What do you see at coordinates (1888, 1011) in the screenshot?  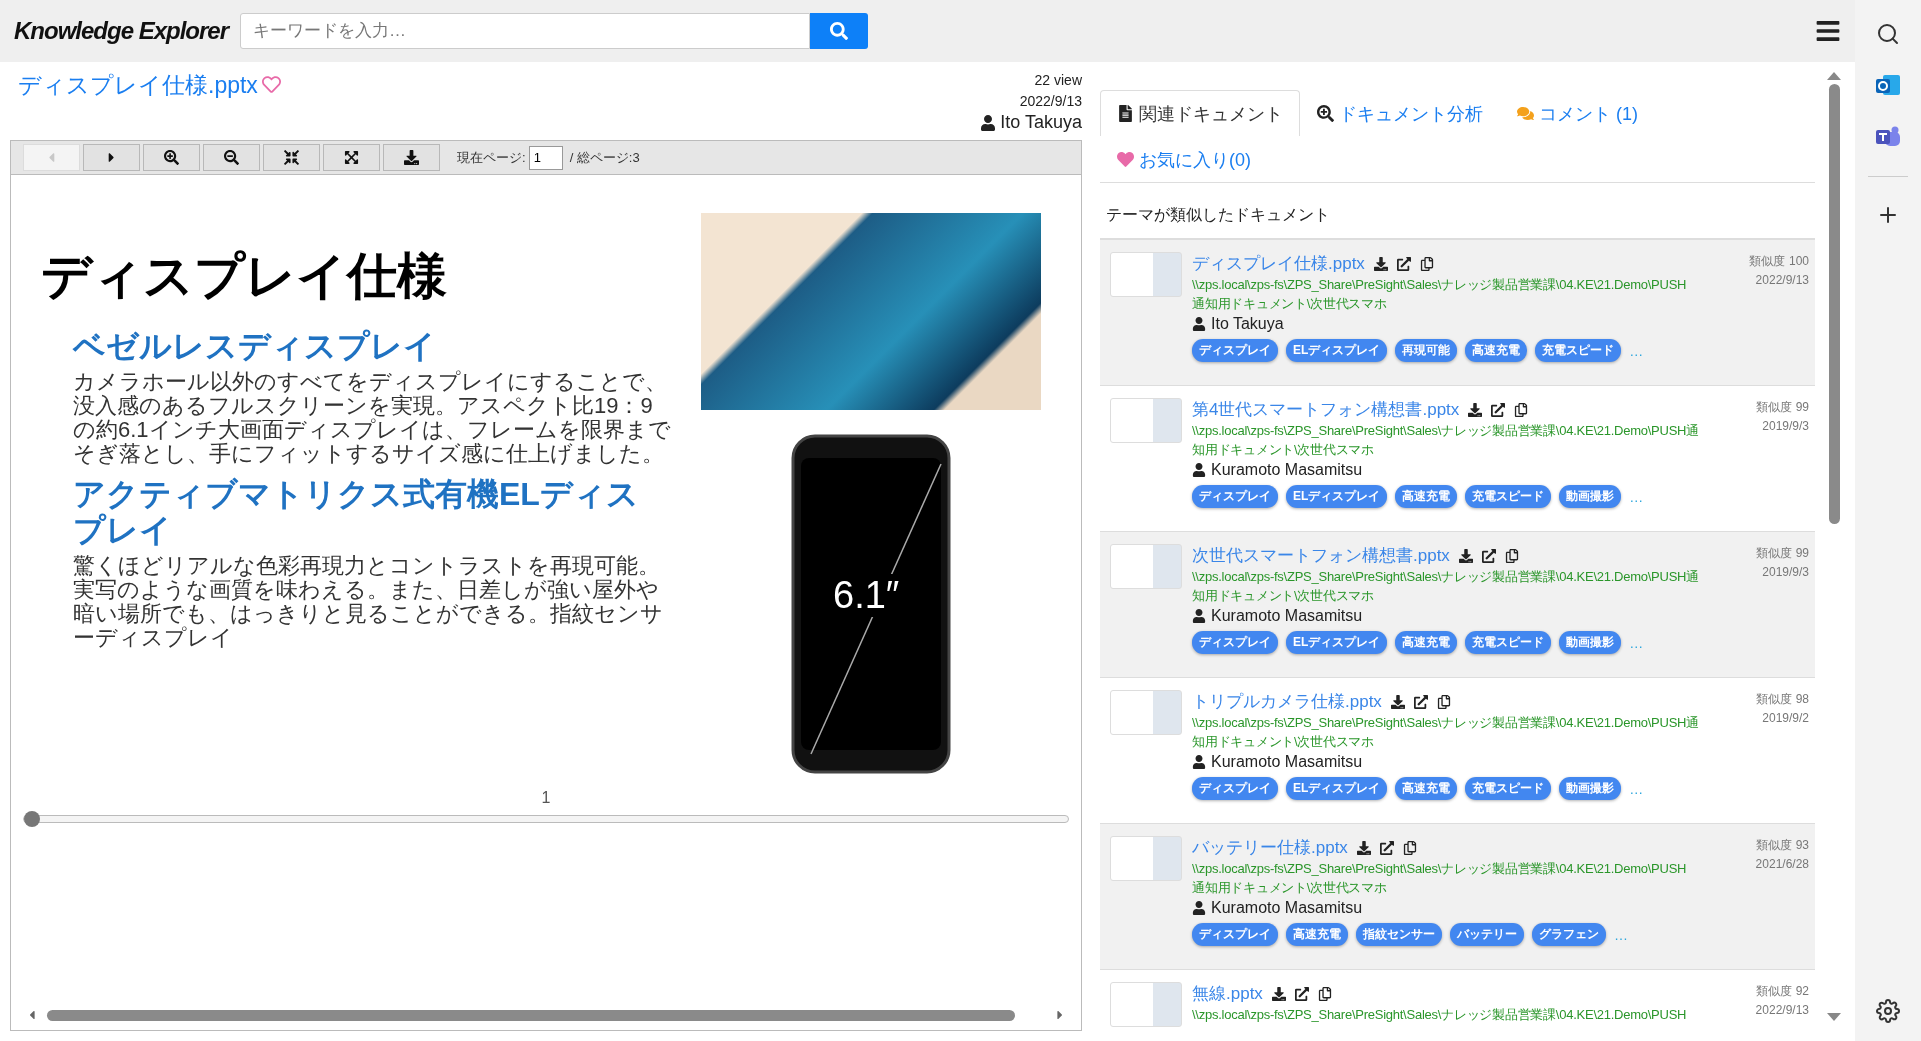 I see `settings-button` at bounding box center [1888, 1011].